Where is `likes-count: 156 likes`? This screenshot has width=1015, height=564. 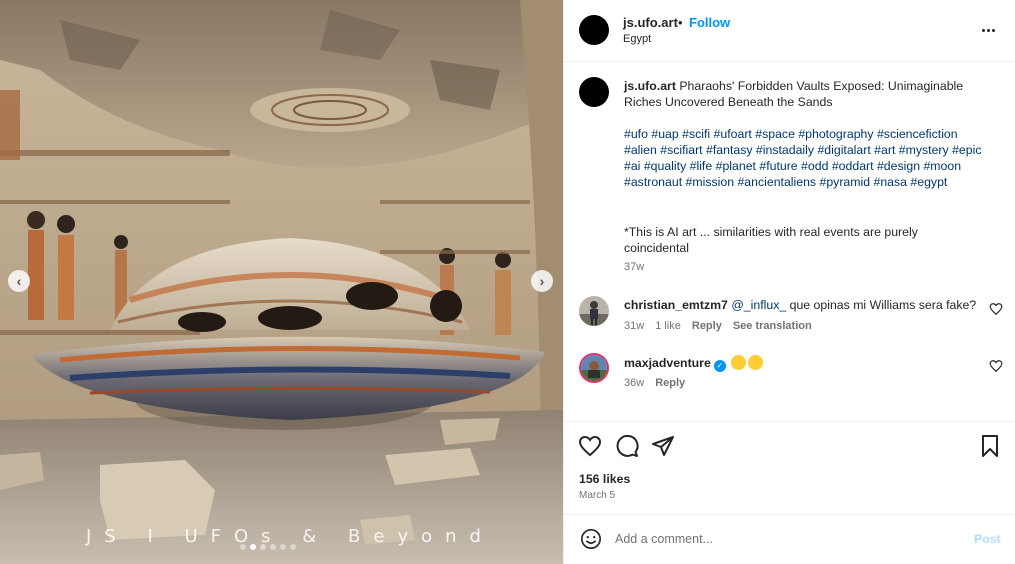
likes-count: 156 likes is located at coordinates (604, 479).